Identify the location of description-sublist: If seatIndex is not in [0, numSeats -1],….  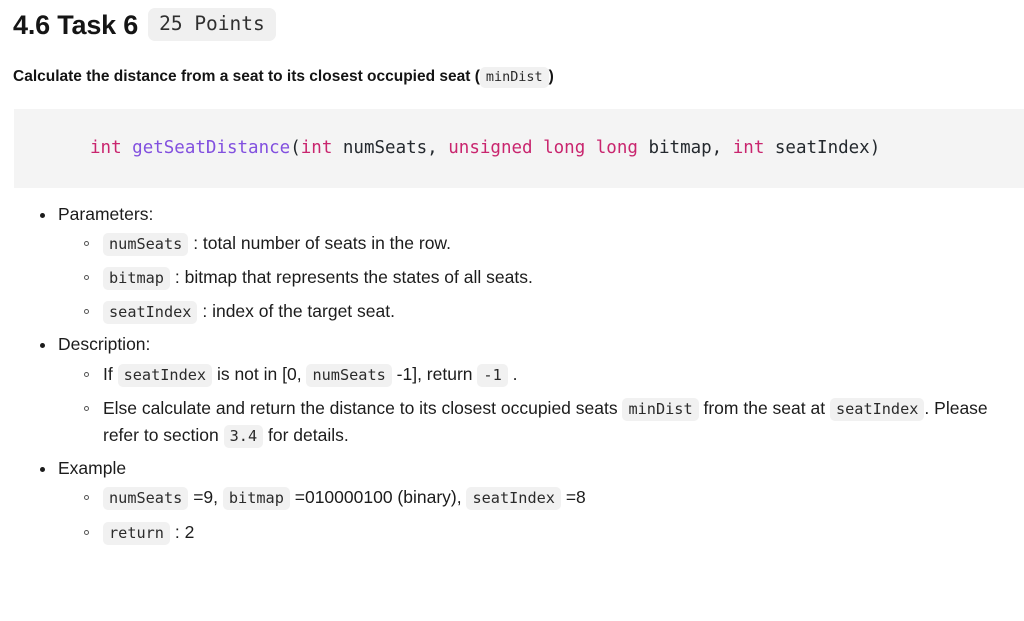
(541, 405).